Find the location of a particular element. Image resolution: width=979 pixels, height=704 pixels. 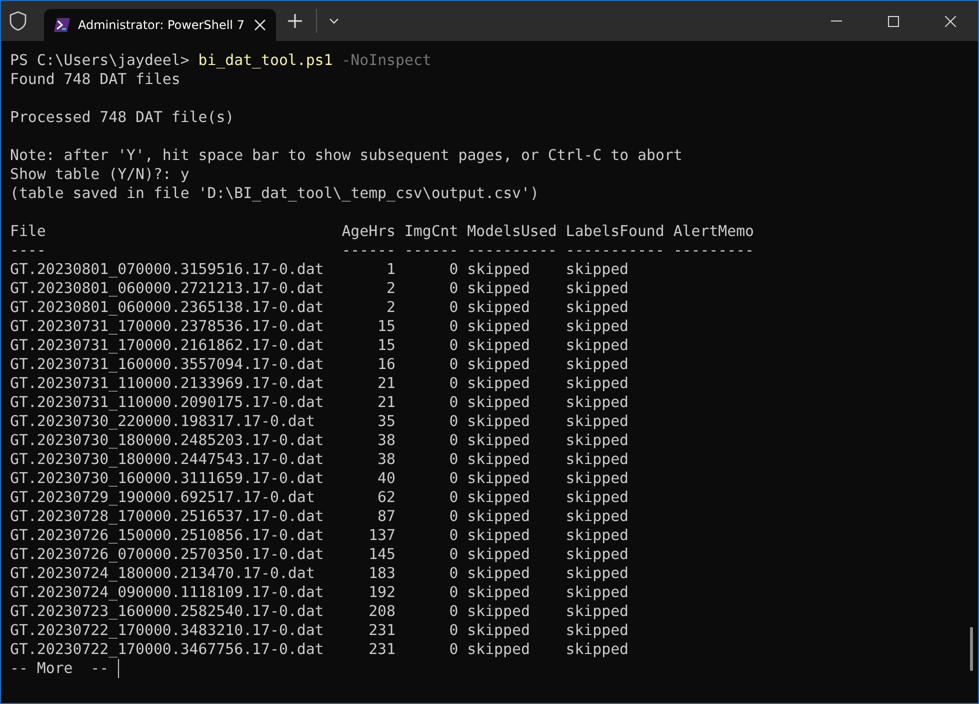

column-header: LabelsFound is located at coordinates (615, 231).